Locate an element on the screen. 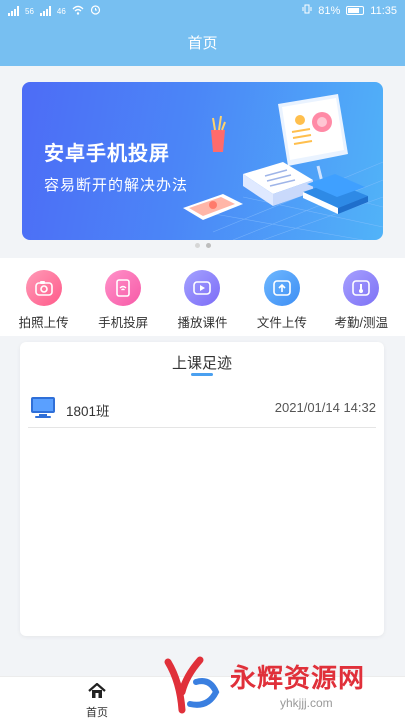 The image size is (405, 720). action-label: 手机投屏 is located at coordinates (123, 323).